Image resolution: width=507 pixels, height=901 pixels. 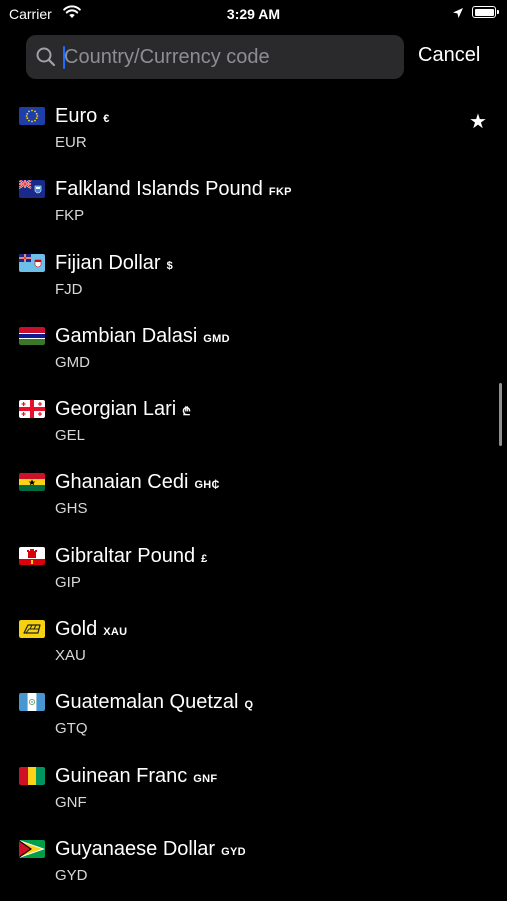 I want to click on currency-code: GYD, so click(x=71, y=875).